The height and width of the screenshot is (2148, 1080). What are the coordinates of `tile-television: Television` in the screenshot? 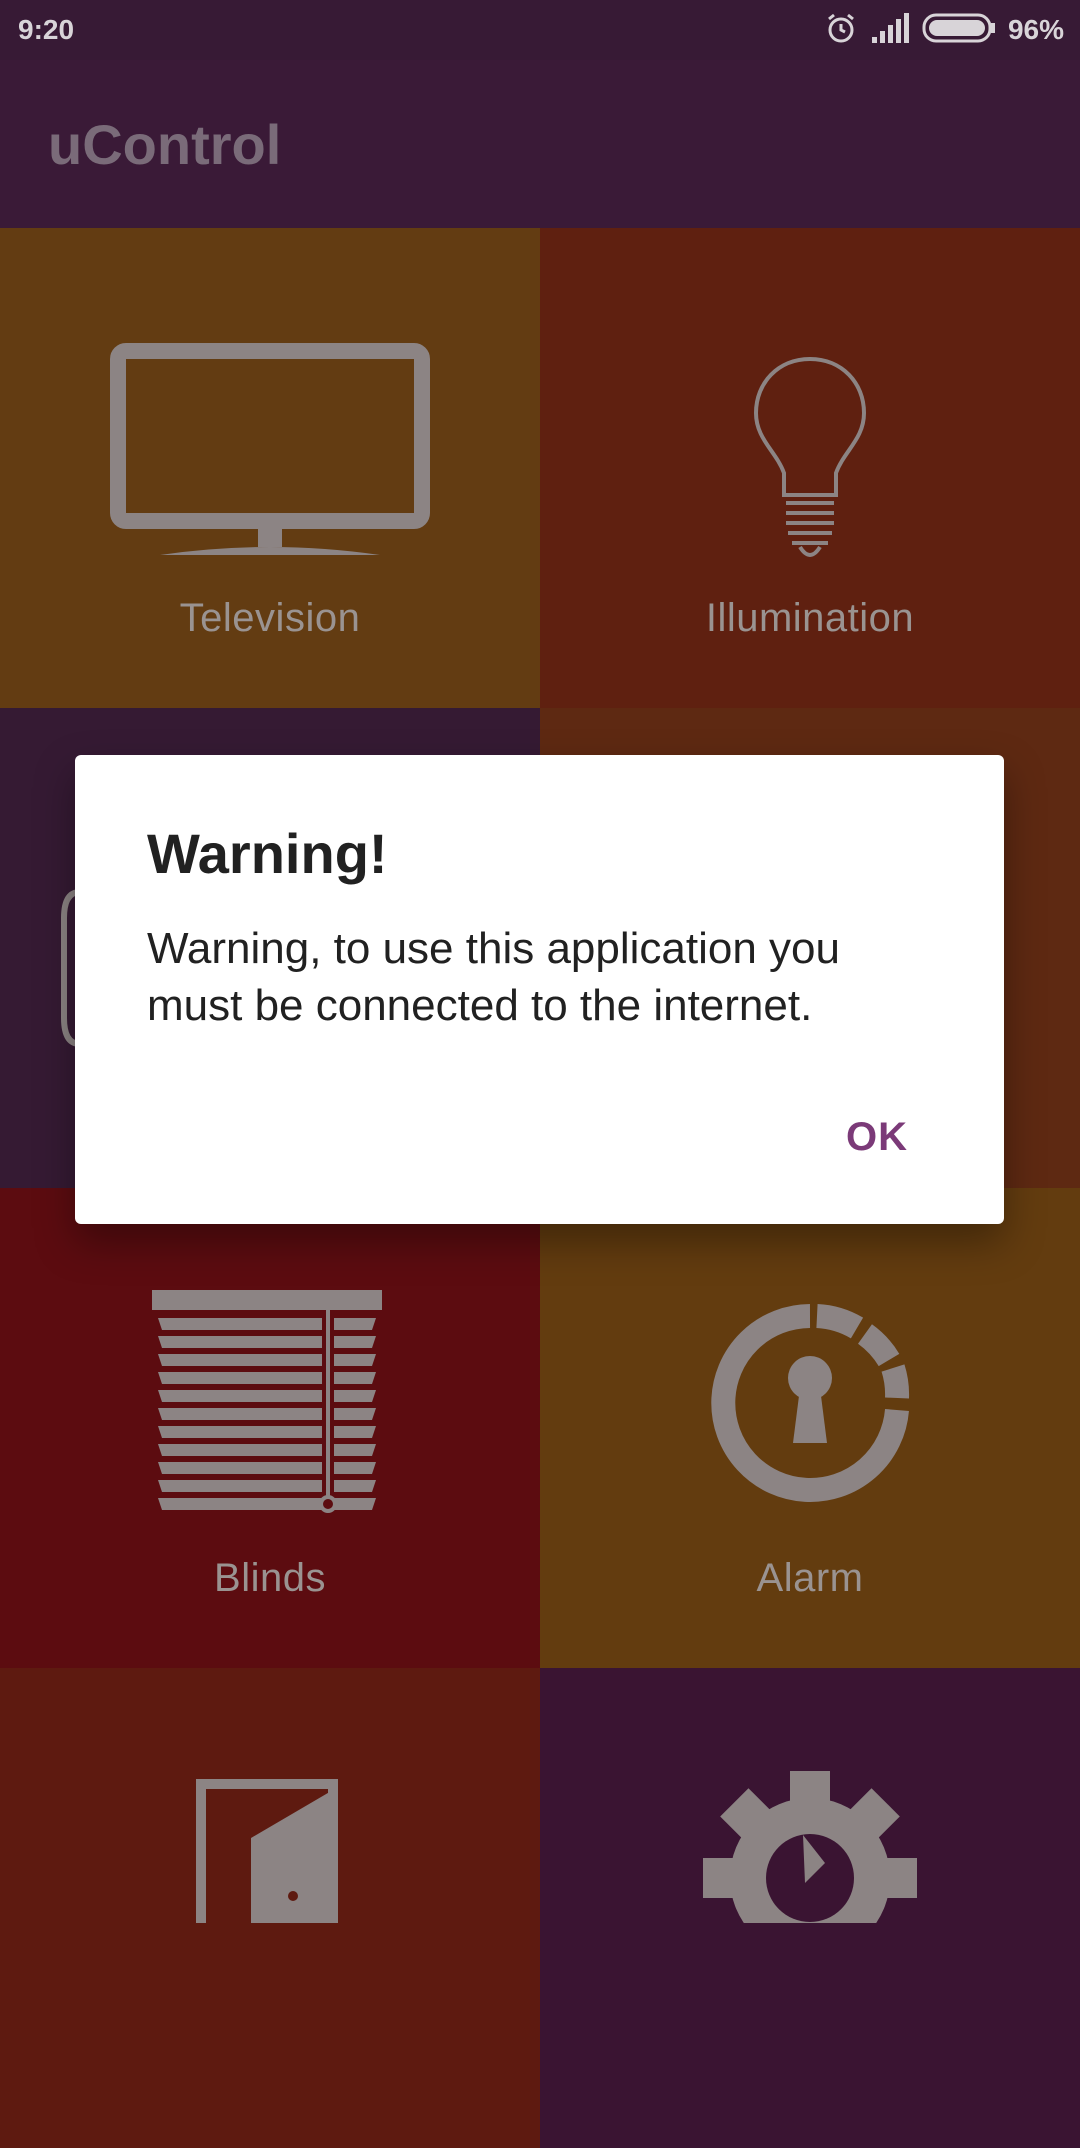 It's located at (270, 468).